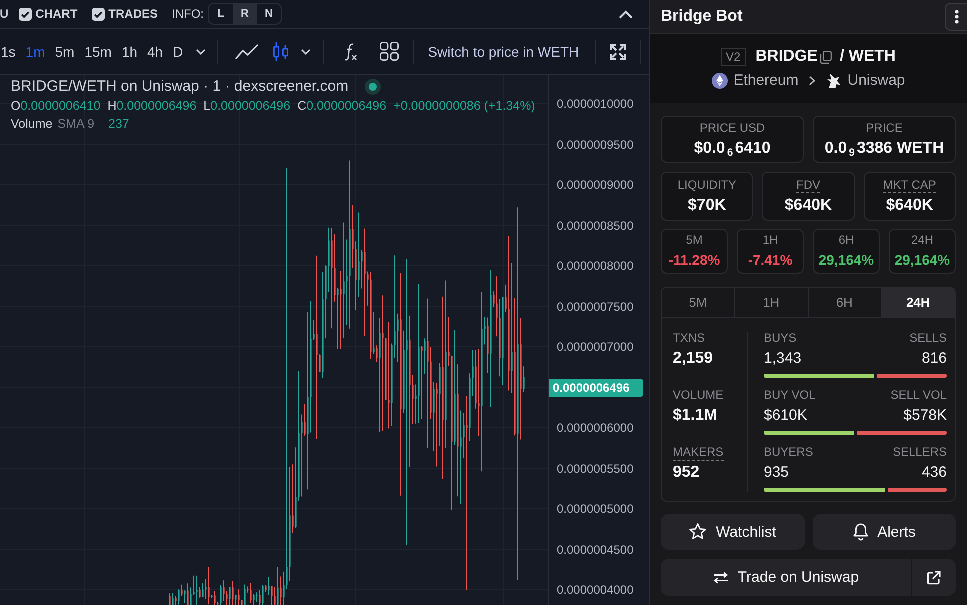  What do you see at coordinates (269, 14) in the screenshot?
I see `segment-button: N` at bounding box center [269, 14].